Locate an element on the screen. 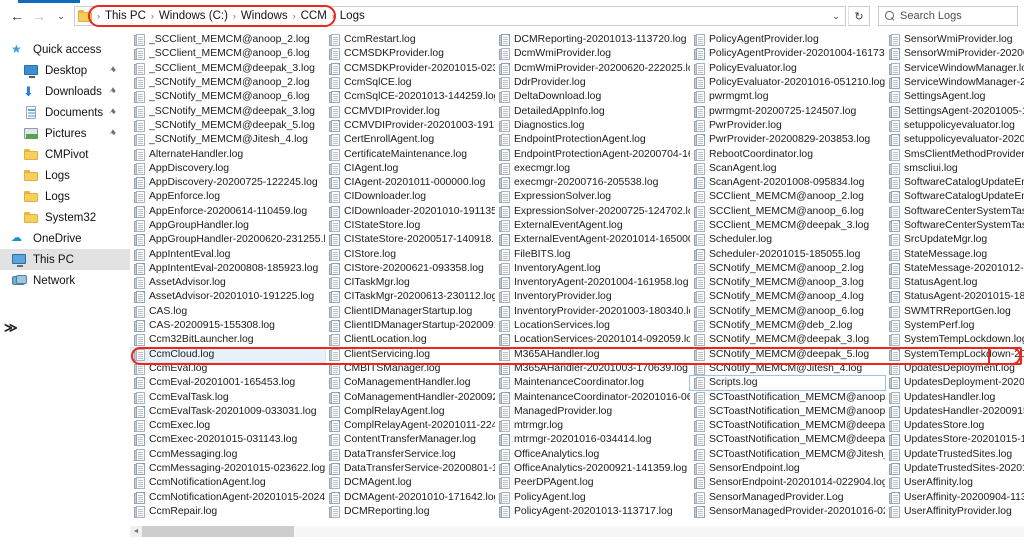 Image resolution: width=1024 pixels, height=540 pixels. file-list-item: DcmWmiProvider.log is located at coordinates (592, 54).